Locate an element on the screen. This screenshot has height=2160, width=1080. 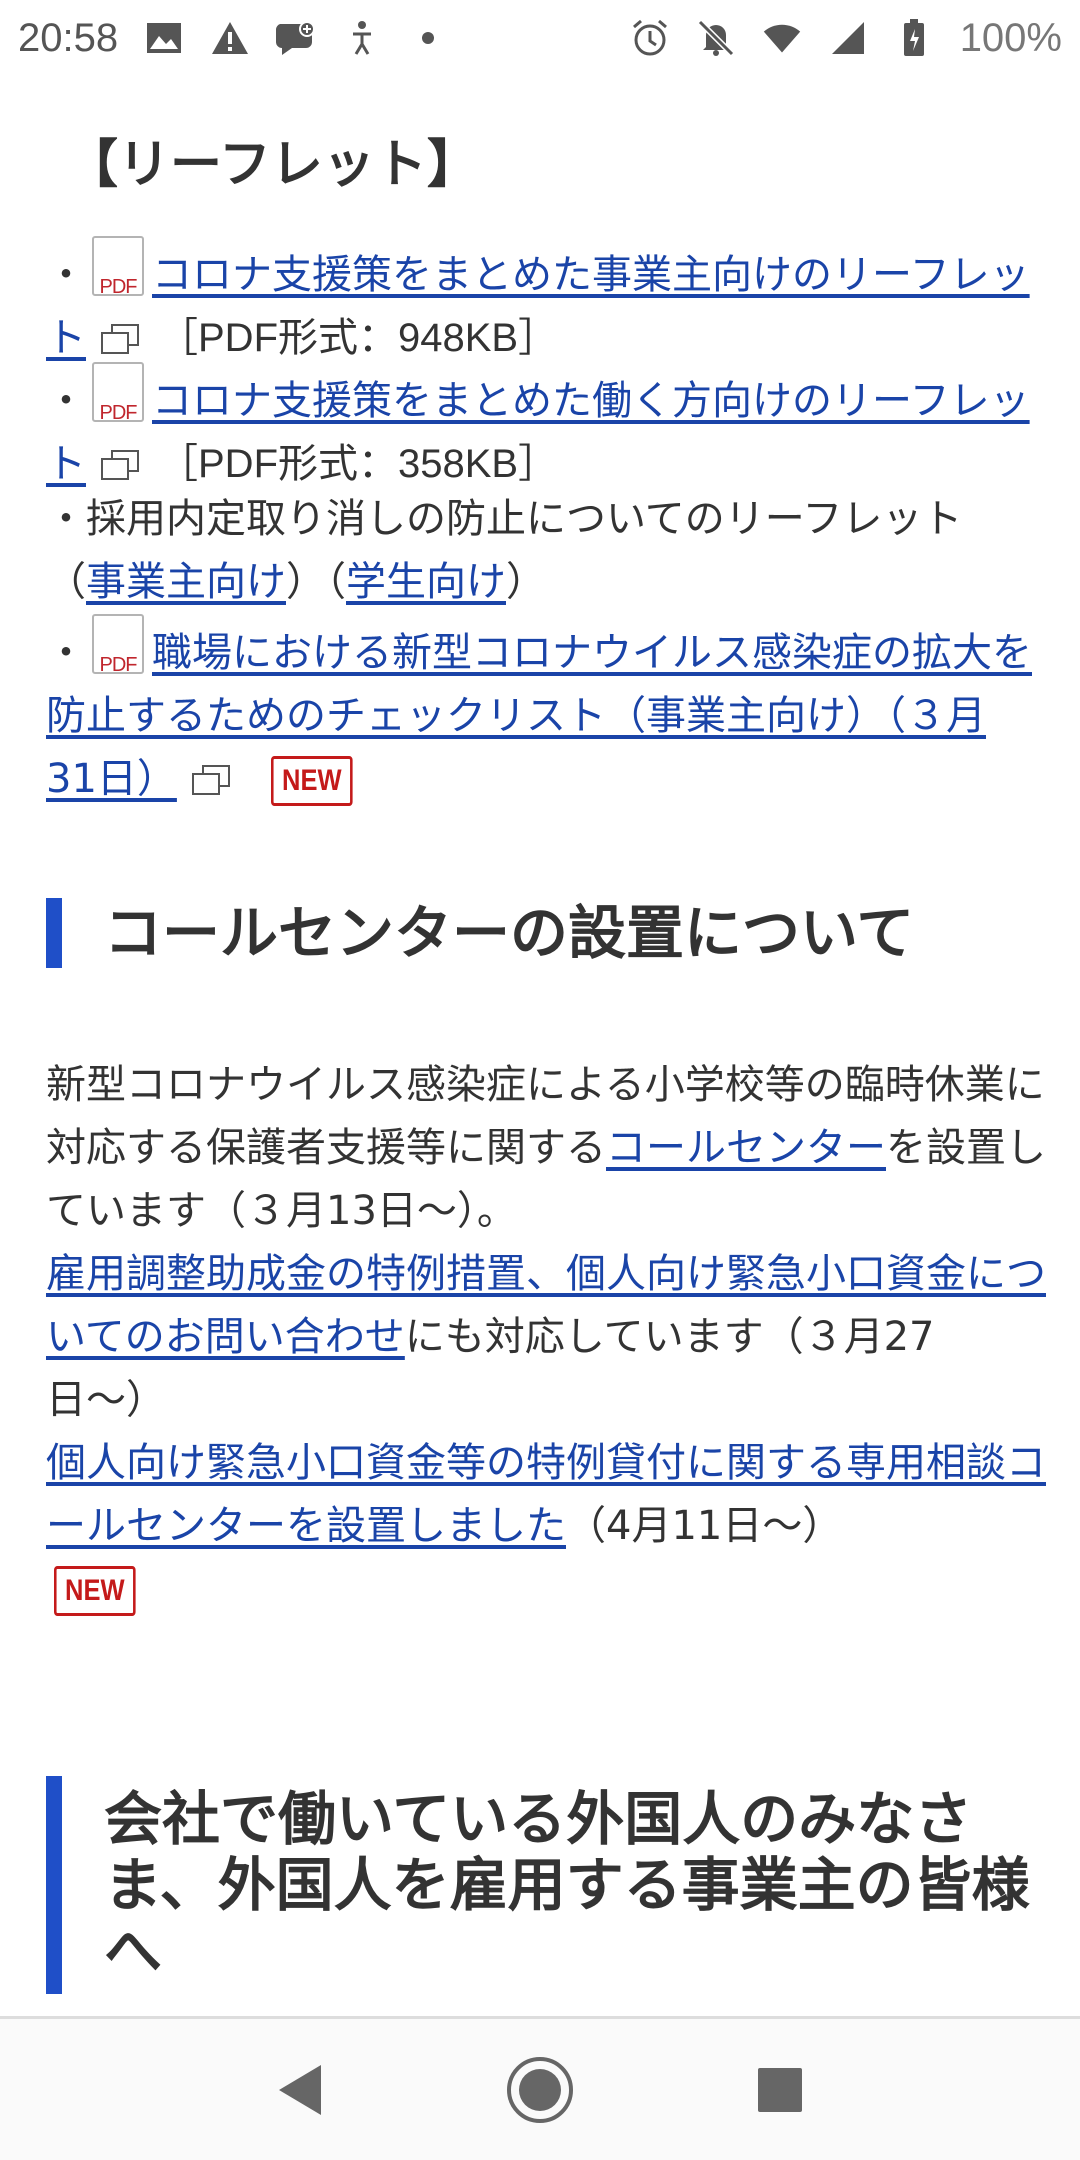
foreign-workers-heading: 会社で働いている外国人のみなさま、外国人を雇用する事業主の皆様へ is located at coordinates (541, 1885).